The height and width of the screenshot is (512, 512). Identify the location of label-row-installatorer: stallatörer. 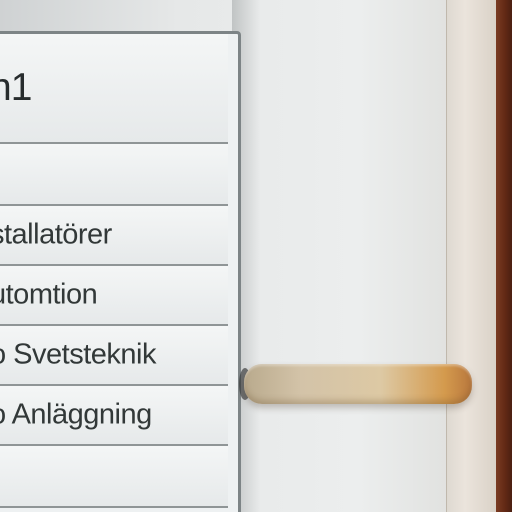
(114, 236).